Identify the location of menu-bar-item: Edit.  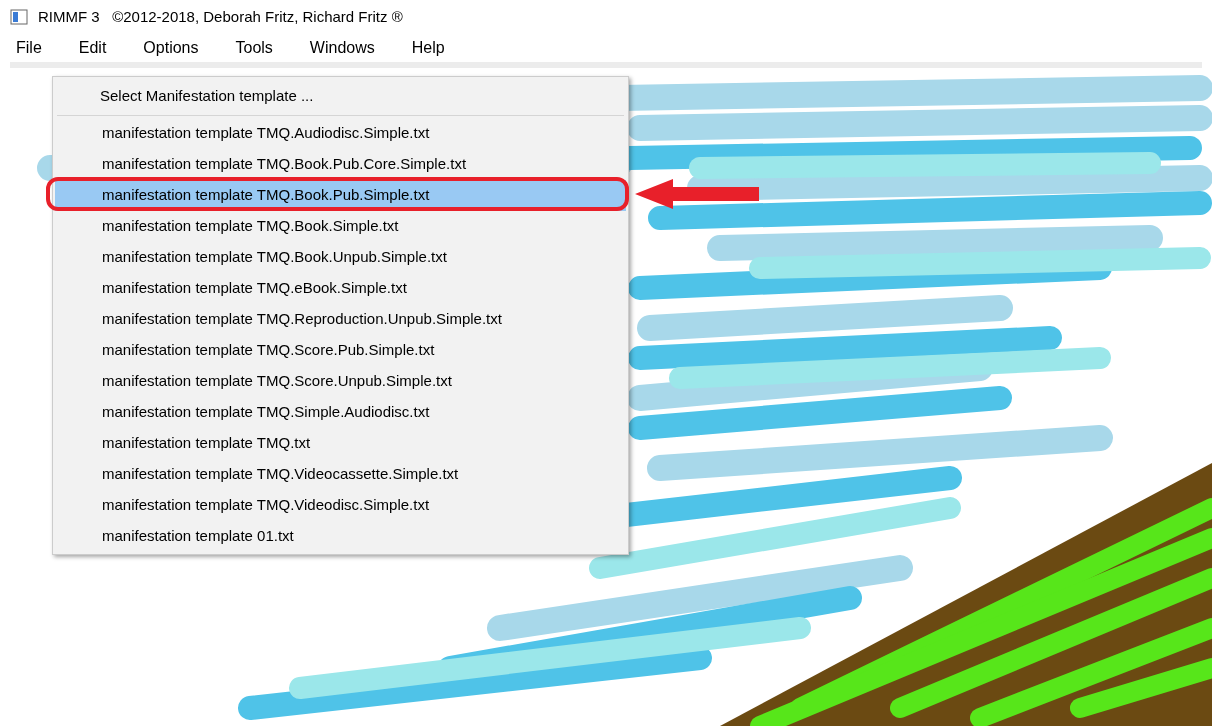
(92, 48).